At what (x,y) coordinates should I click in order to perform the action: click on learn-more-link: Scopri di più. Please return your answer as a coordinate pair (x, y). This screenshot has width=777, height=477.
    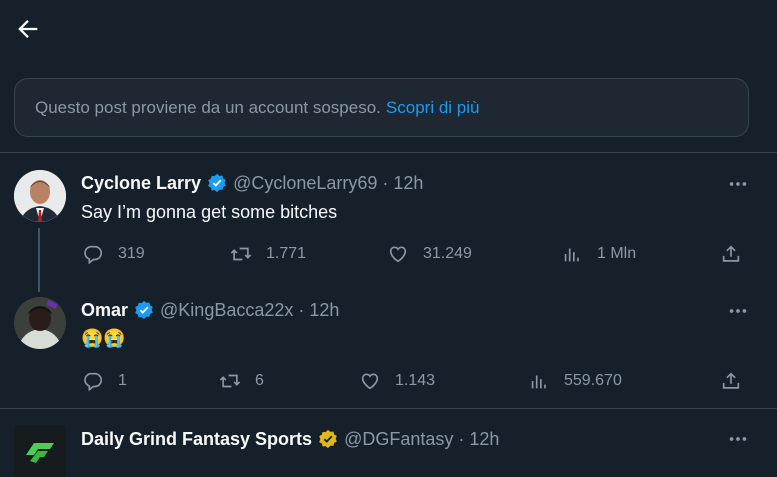
    Looking at the image, I should click on (433, 108).